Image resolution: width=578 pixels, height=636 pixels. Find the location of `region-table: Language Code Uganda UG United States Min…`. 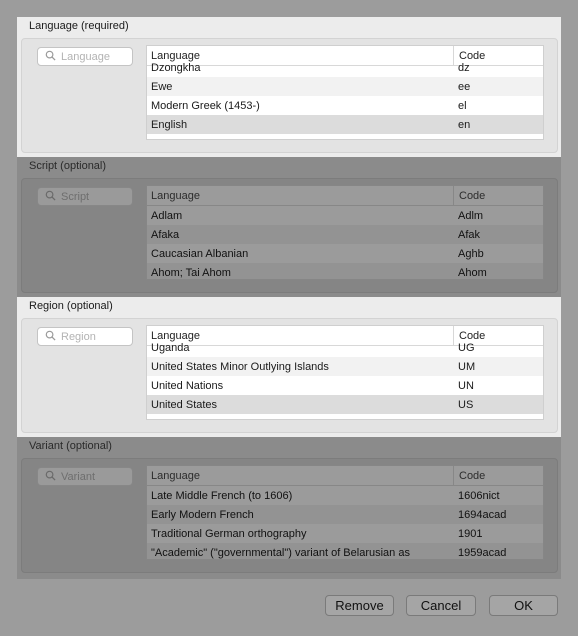

region-table: Language Code Uganda UG United States Min… is located at coordinates (345, 372).